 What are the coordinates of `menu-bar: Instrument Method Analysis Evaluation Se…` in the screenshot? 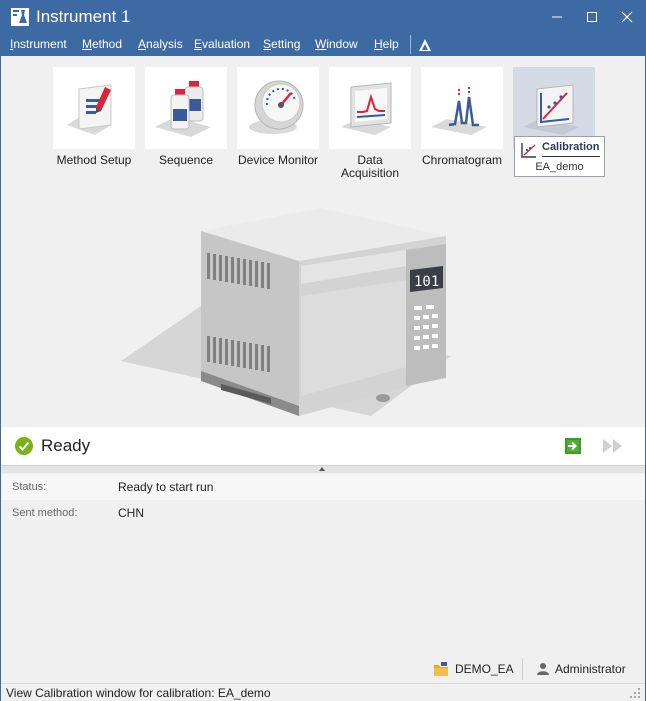 It's located at (323, 44).